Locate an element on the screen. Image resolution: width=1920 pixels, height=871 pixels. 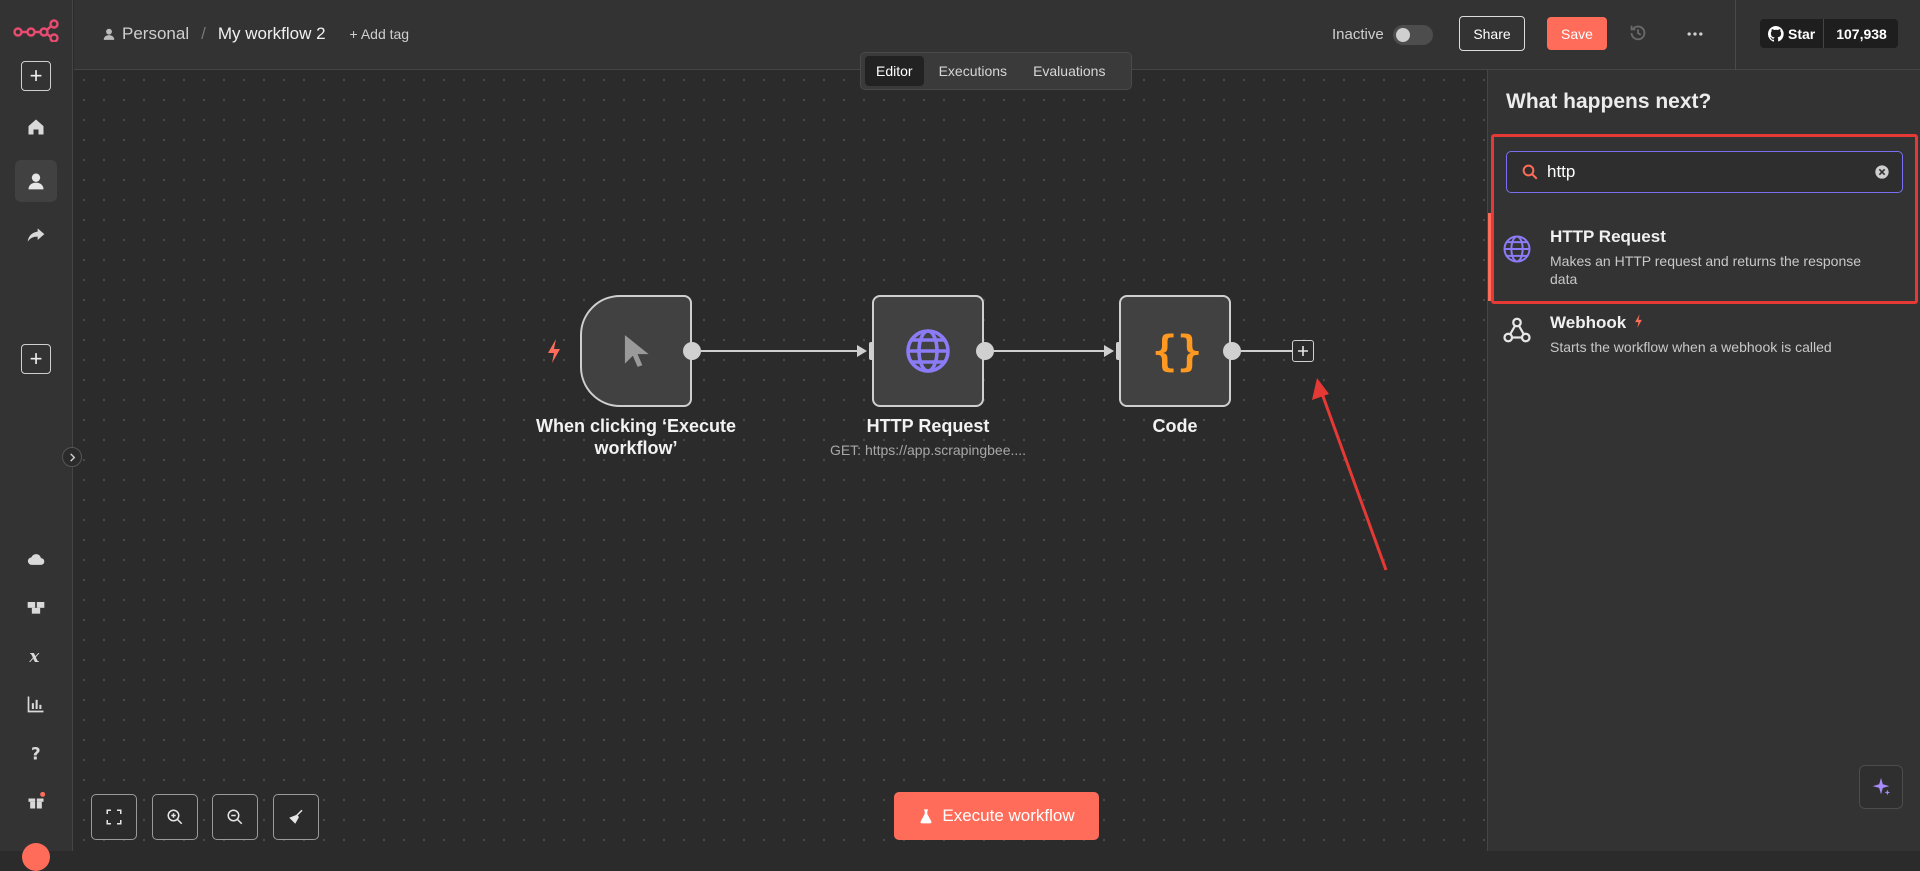
toggle-knob is located at coordinates (1403, 35).